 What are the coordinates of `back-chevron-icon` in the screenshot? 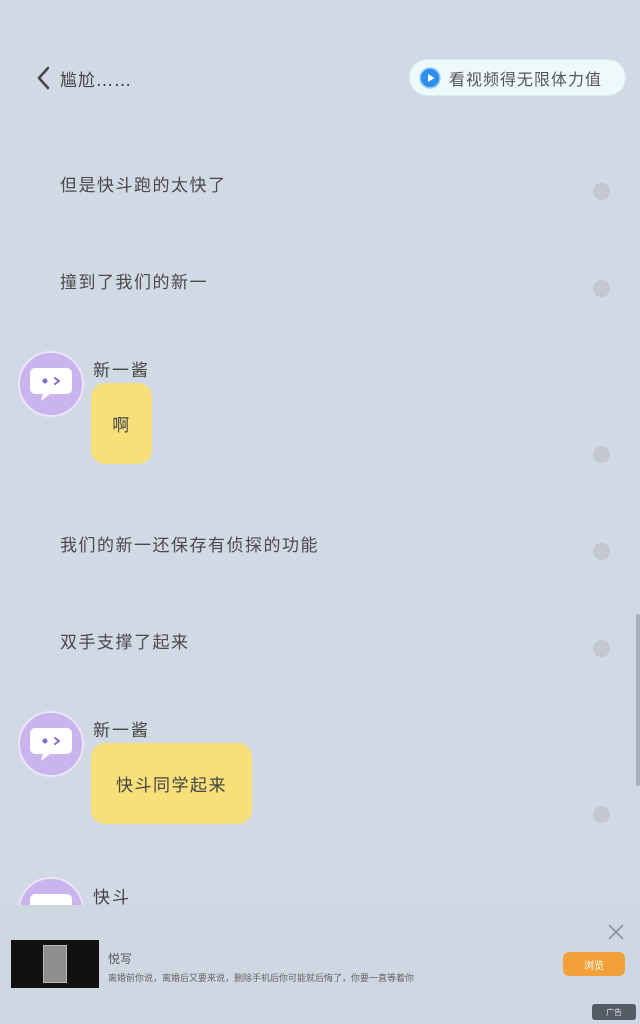 It's located at (44, 78).